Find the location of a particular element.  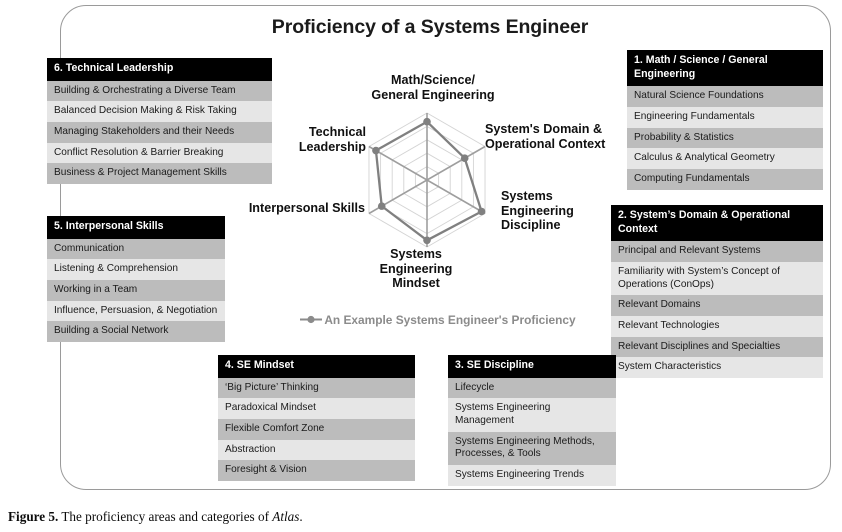

panel-item: ‘Big Picture’ Thinking is located at coordinates (316, 388).